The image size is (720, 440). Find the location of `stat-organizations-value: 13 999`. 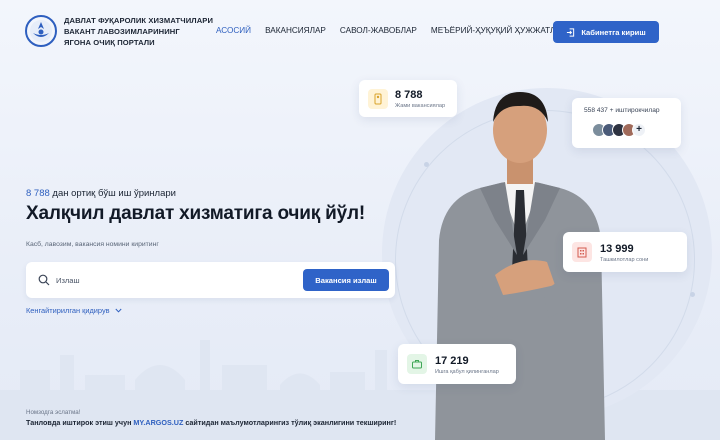

stat-organizations-value: 13 999 is located at coordinates (617, 249).